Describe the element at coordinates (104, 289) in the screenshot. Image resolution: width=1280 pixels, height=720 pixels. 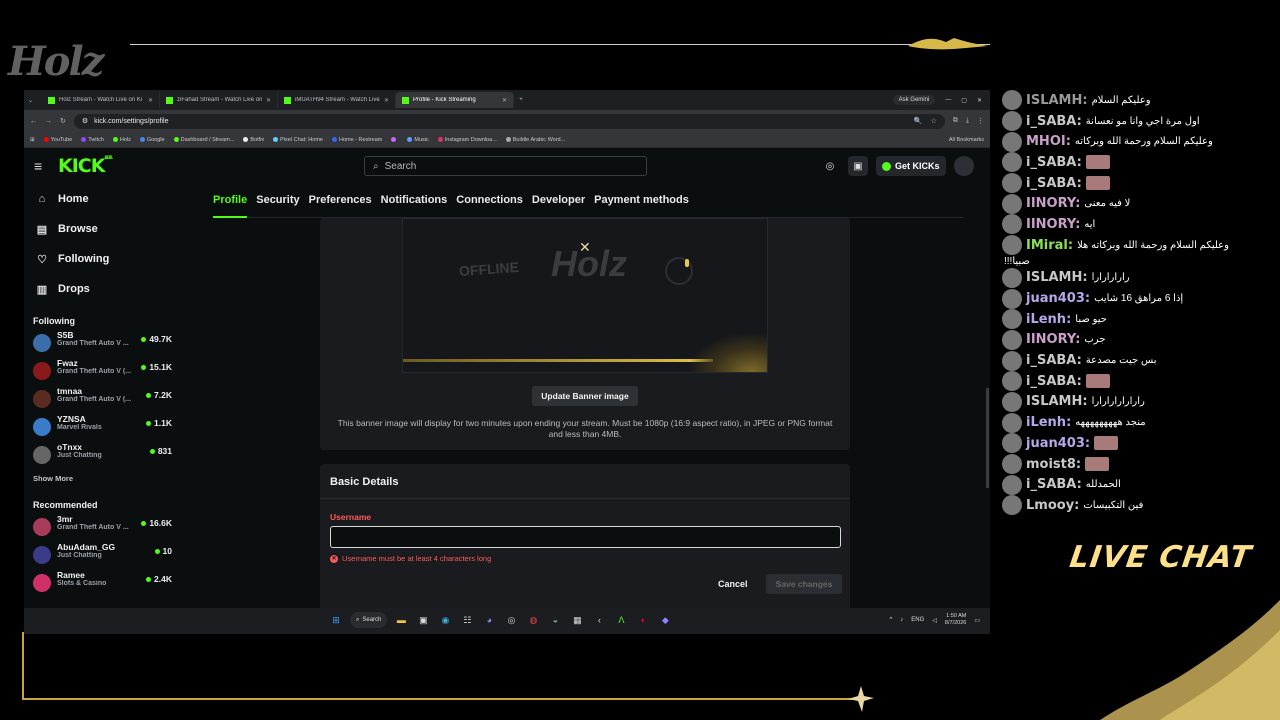
I see `sidebar-item-drops: ▥ Drops` at that location.